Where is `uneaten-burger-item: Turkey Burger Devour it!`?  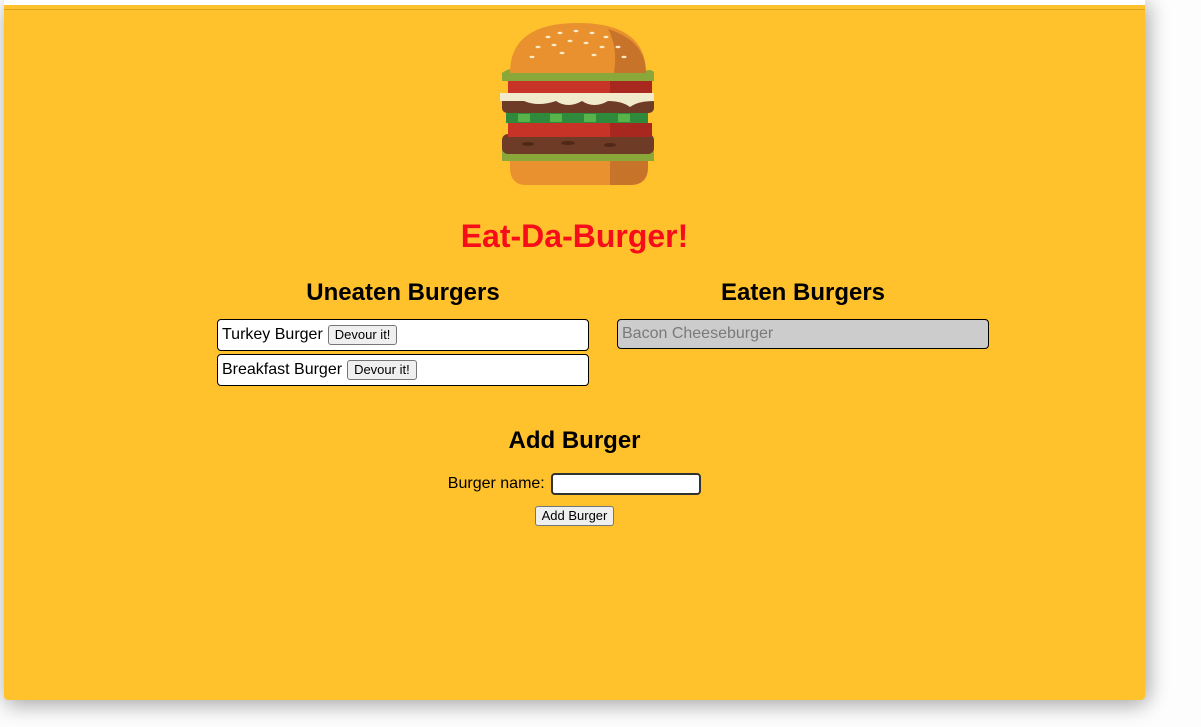 uneaten-burger-item: Turkey Burger Devour it! is located at coordinates (403, 335).